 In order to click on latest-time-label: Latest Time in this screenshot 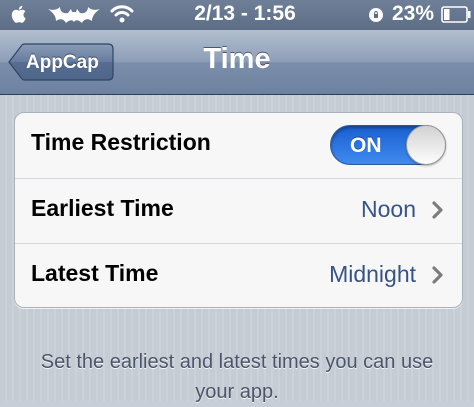, I will do `click(95, 273)`.